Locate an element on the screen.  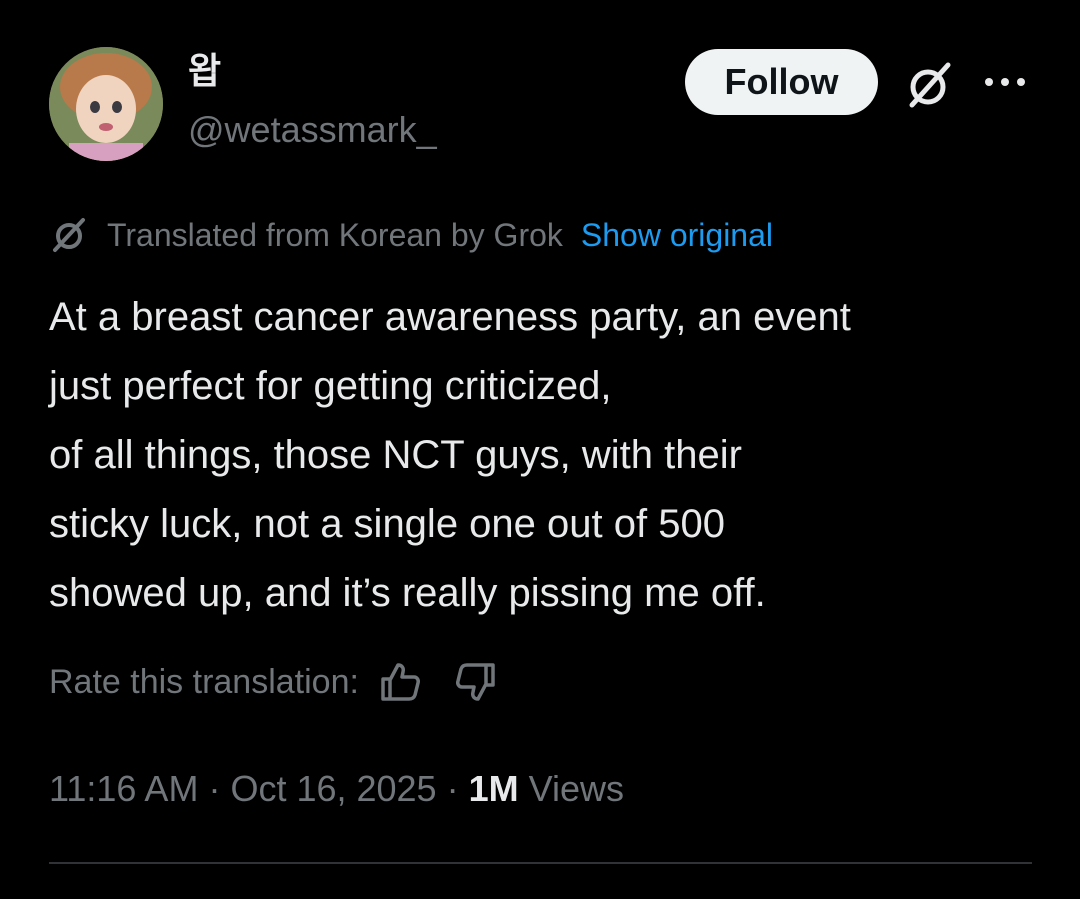
more-icon is located at coordinates (1005, 82).